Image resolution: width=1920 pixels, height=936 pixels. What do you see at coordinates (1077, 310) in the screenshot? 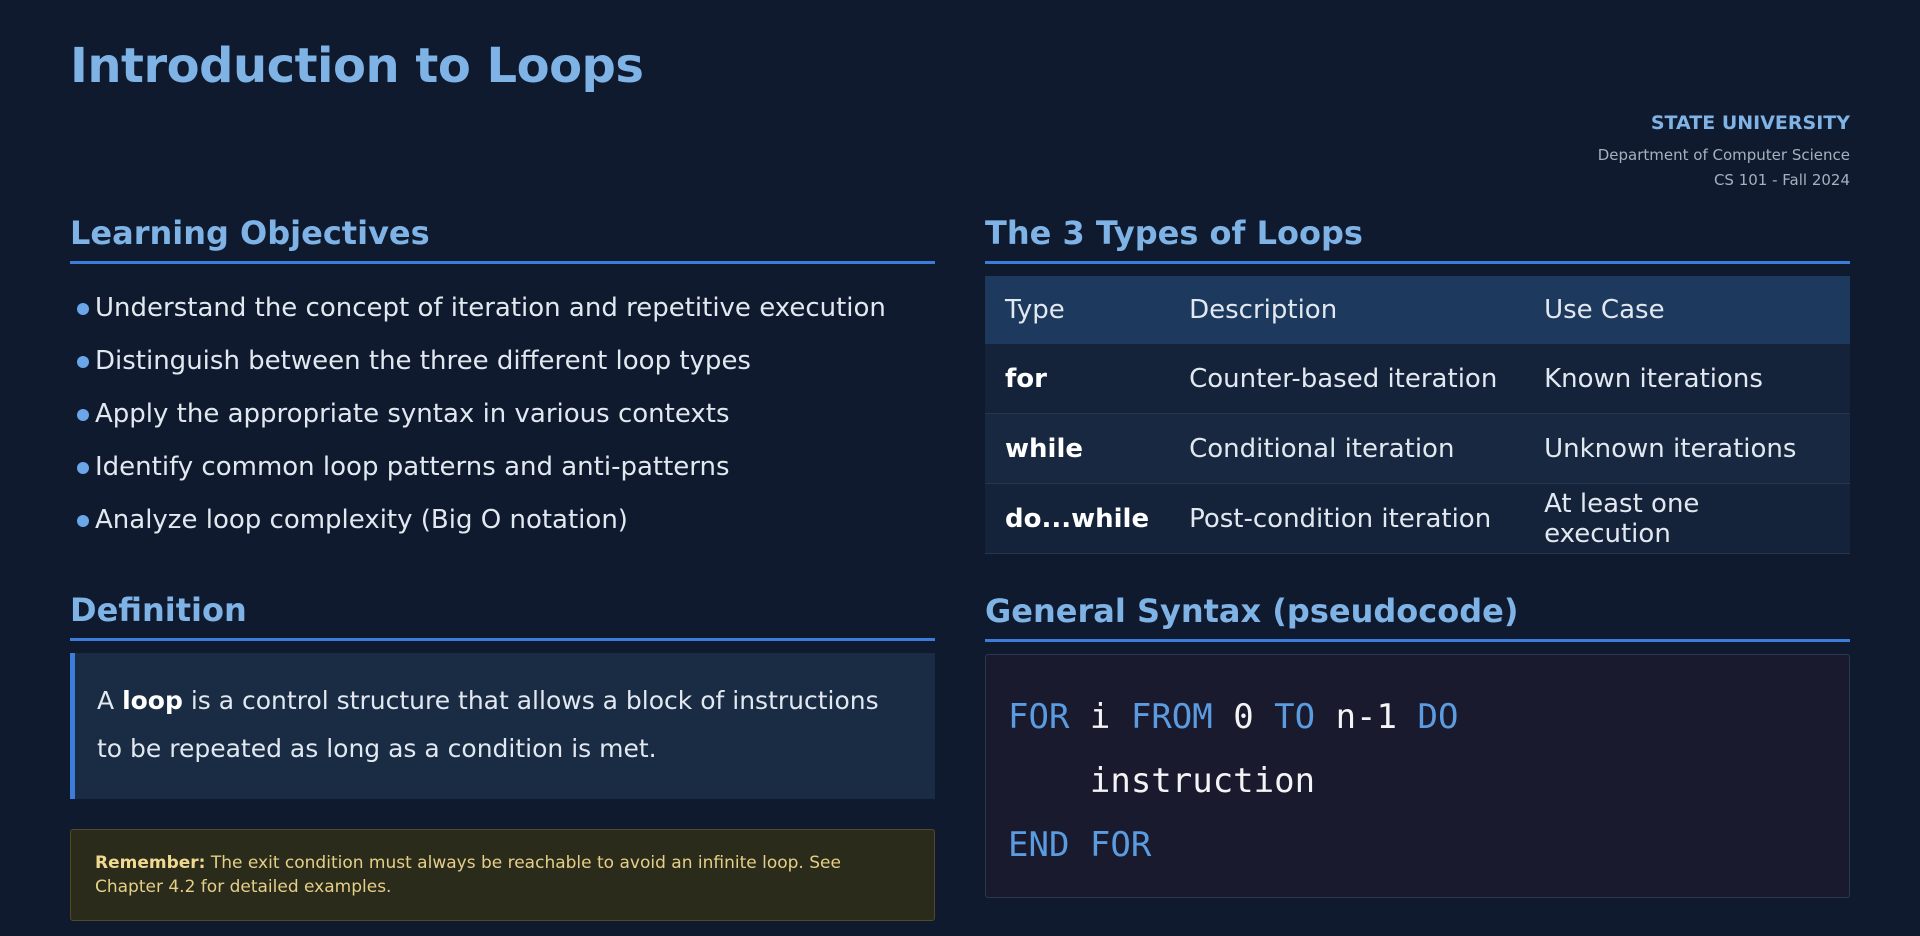
I see `column-header-type: Type` at bounding box center [1077, 310].